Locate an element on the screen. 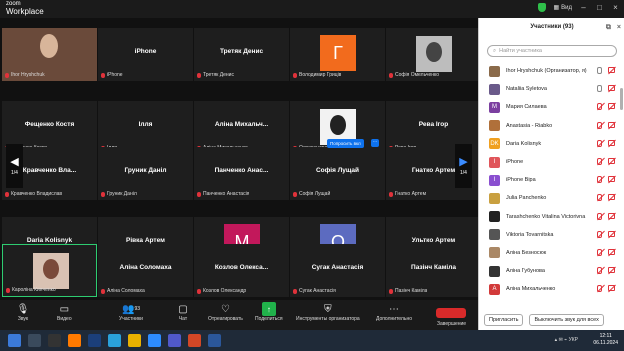  prev-page-button: ◀ 1/4 is located at coordinates (14, 166).